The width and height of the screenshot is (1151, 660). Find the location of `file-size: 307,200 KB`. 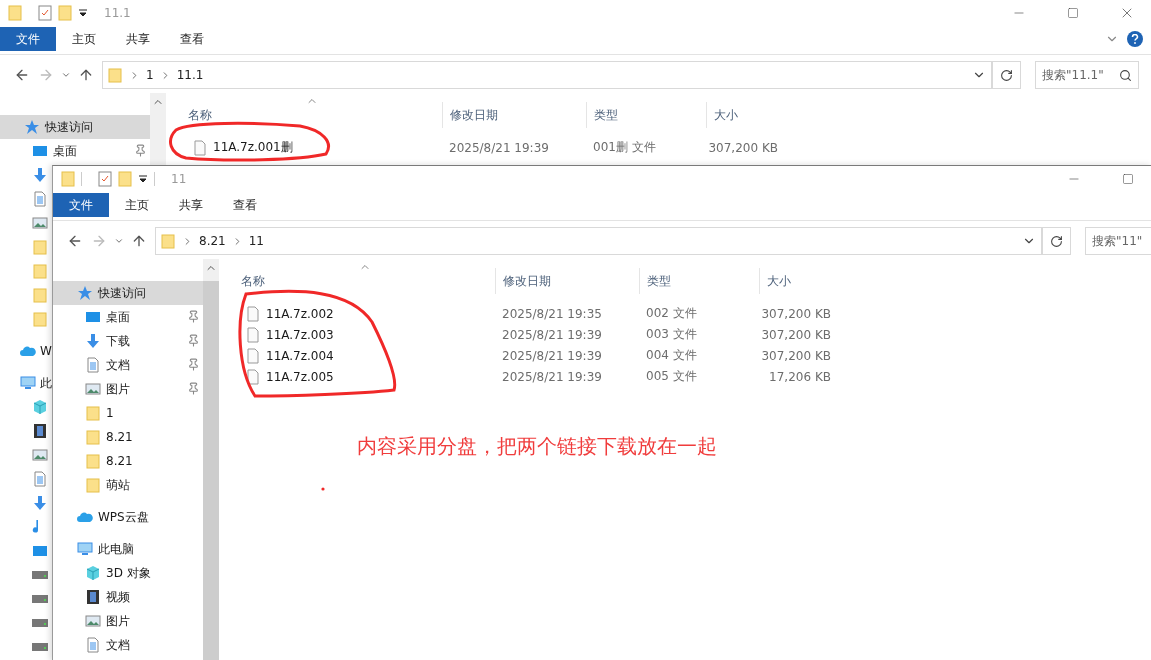

file-size: 307,200 KB is located at coordinates (796, 355).